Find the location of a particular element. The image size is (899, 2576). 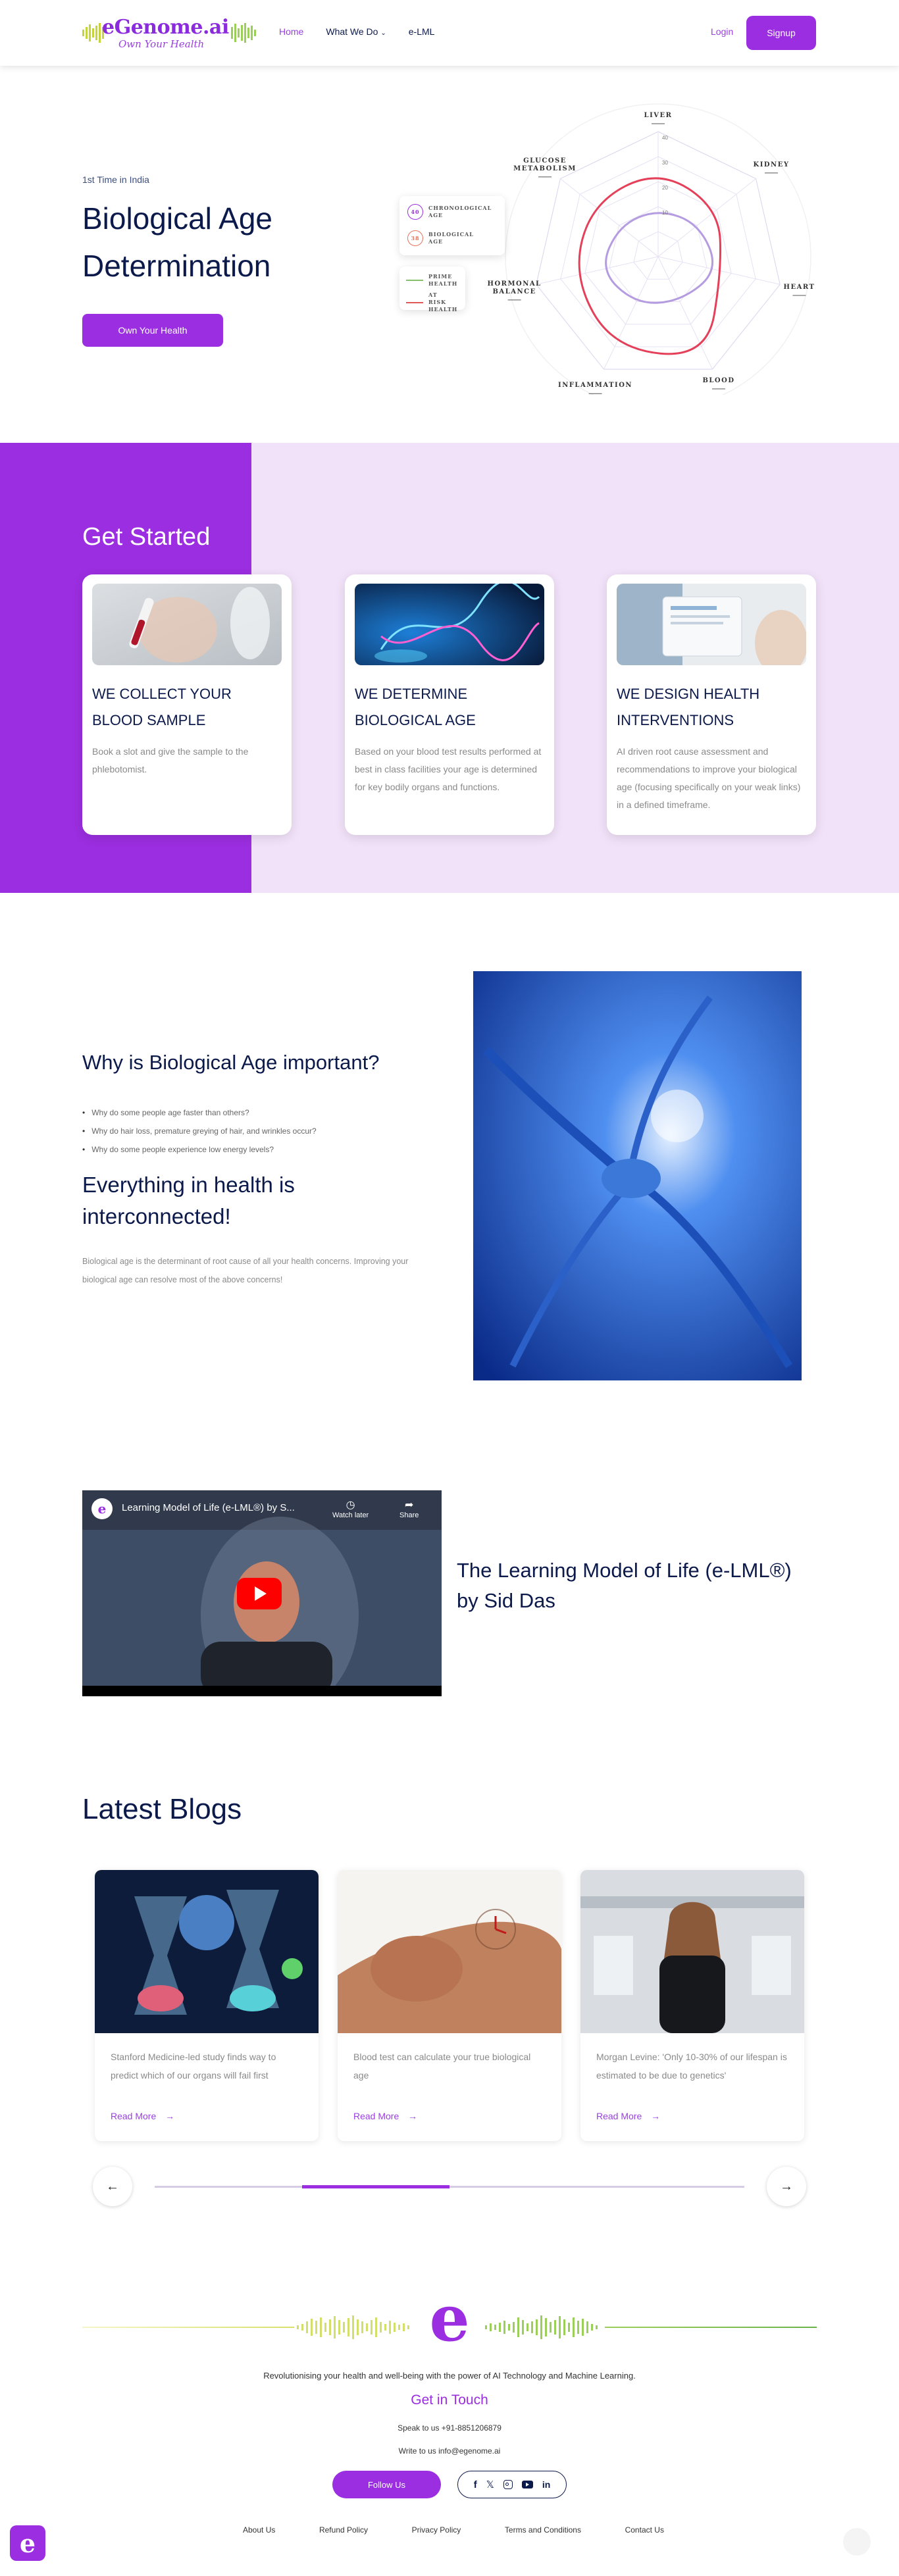

linkedin-icon: in is located at coordinates (546, 2484).